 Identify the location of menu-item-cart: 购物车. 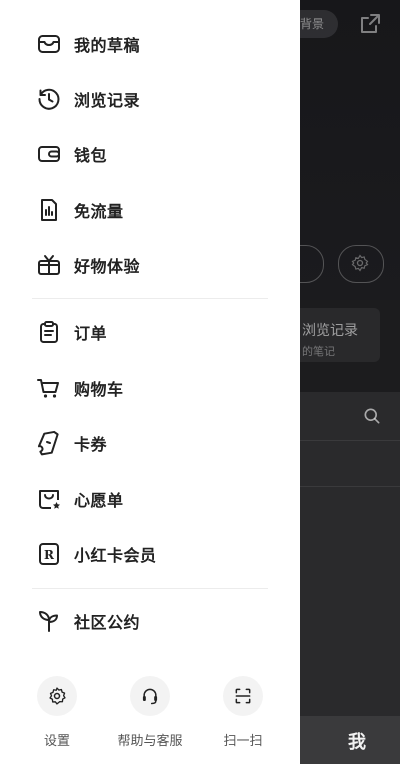
(150, 388).